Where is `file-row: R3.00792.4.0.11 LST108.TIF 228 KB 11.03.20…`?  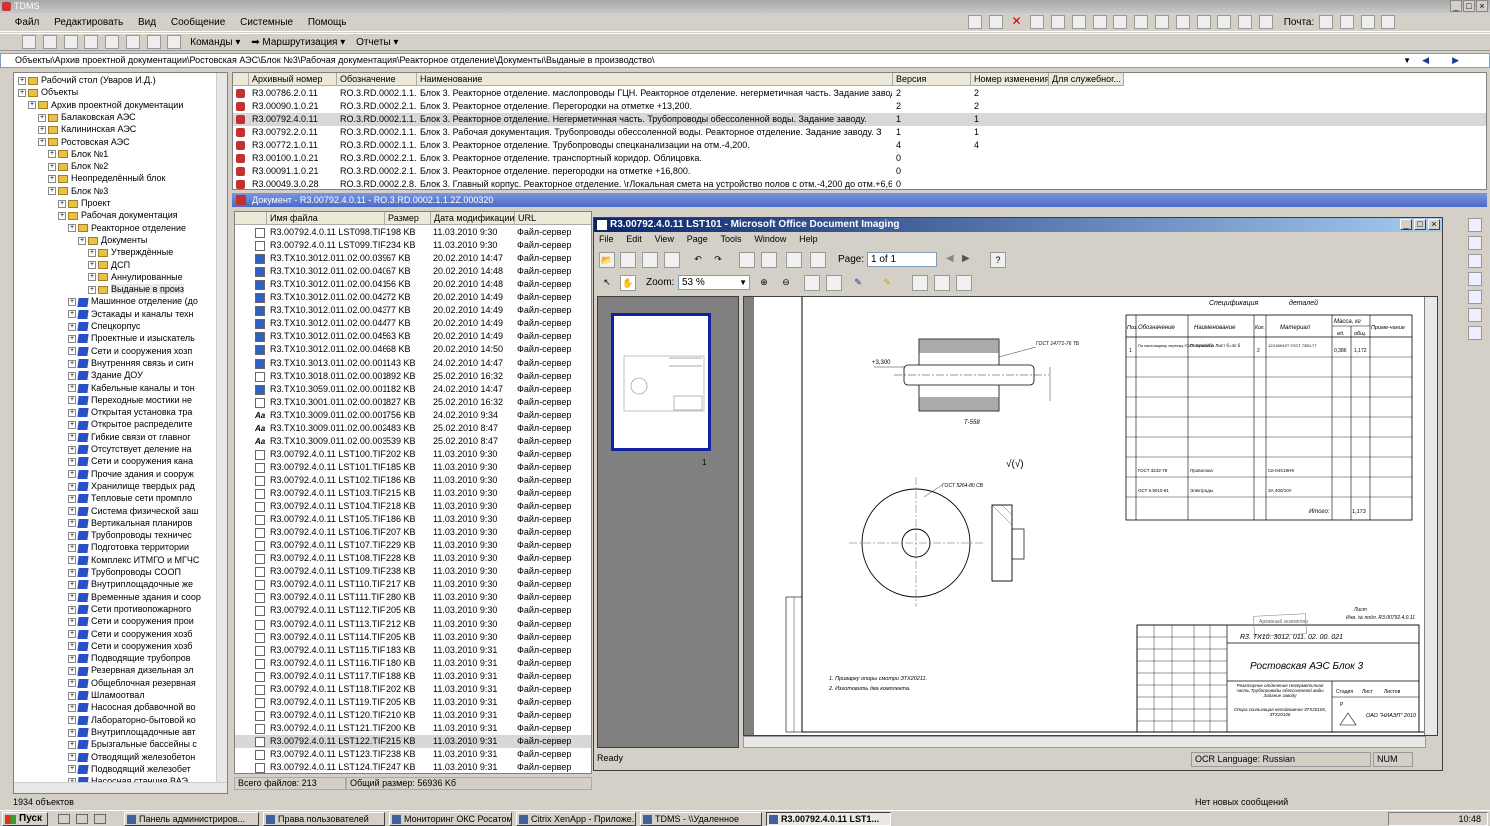
file-row: R3.00792.4.0.11 LST108.TIF 228 KB 11.03.20… is located at coordinates (413, 558).